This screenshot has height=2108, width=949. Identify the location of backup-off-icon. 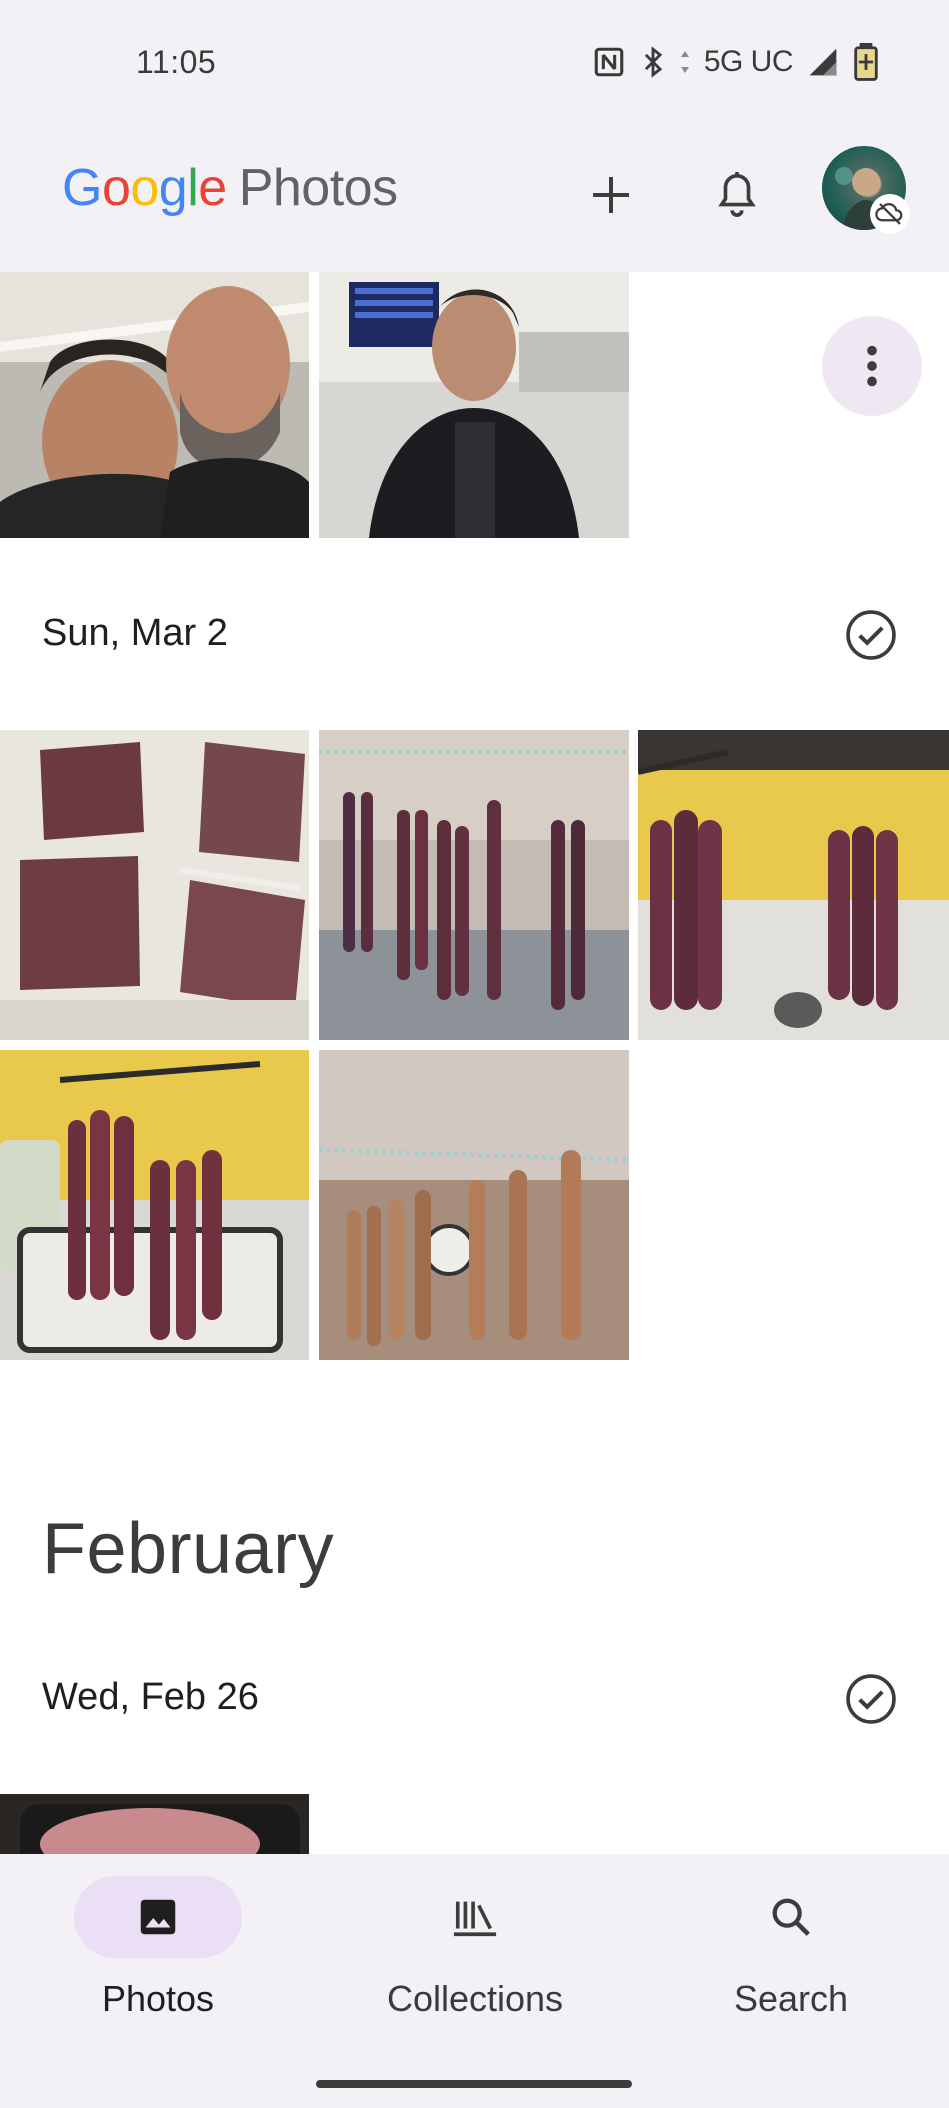
(890, 214).